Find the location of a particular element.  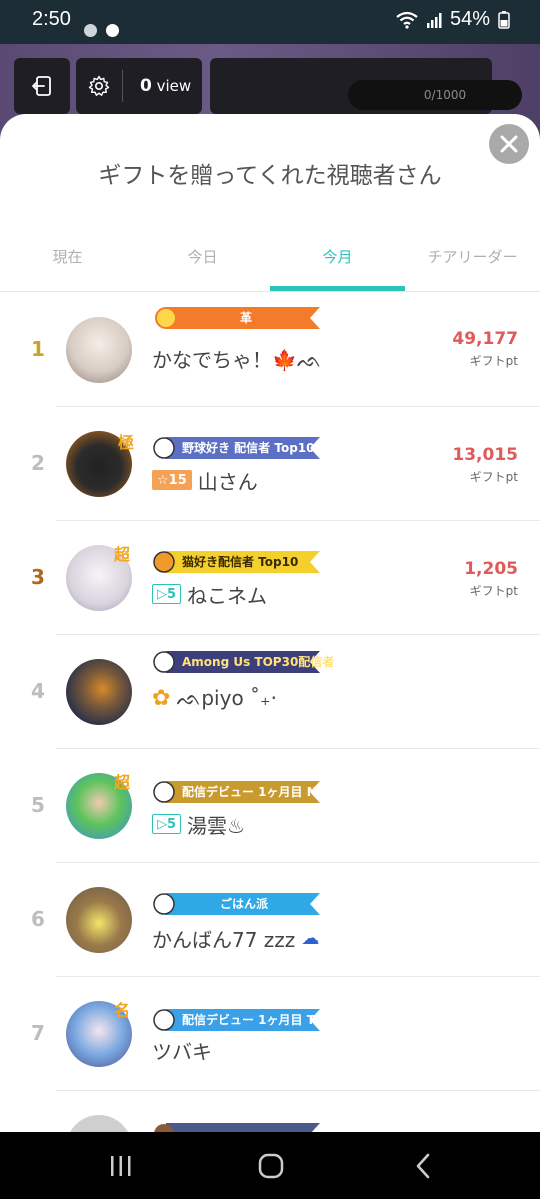

close-icon is located at coordinates (509, 144).